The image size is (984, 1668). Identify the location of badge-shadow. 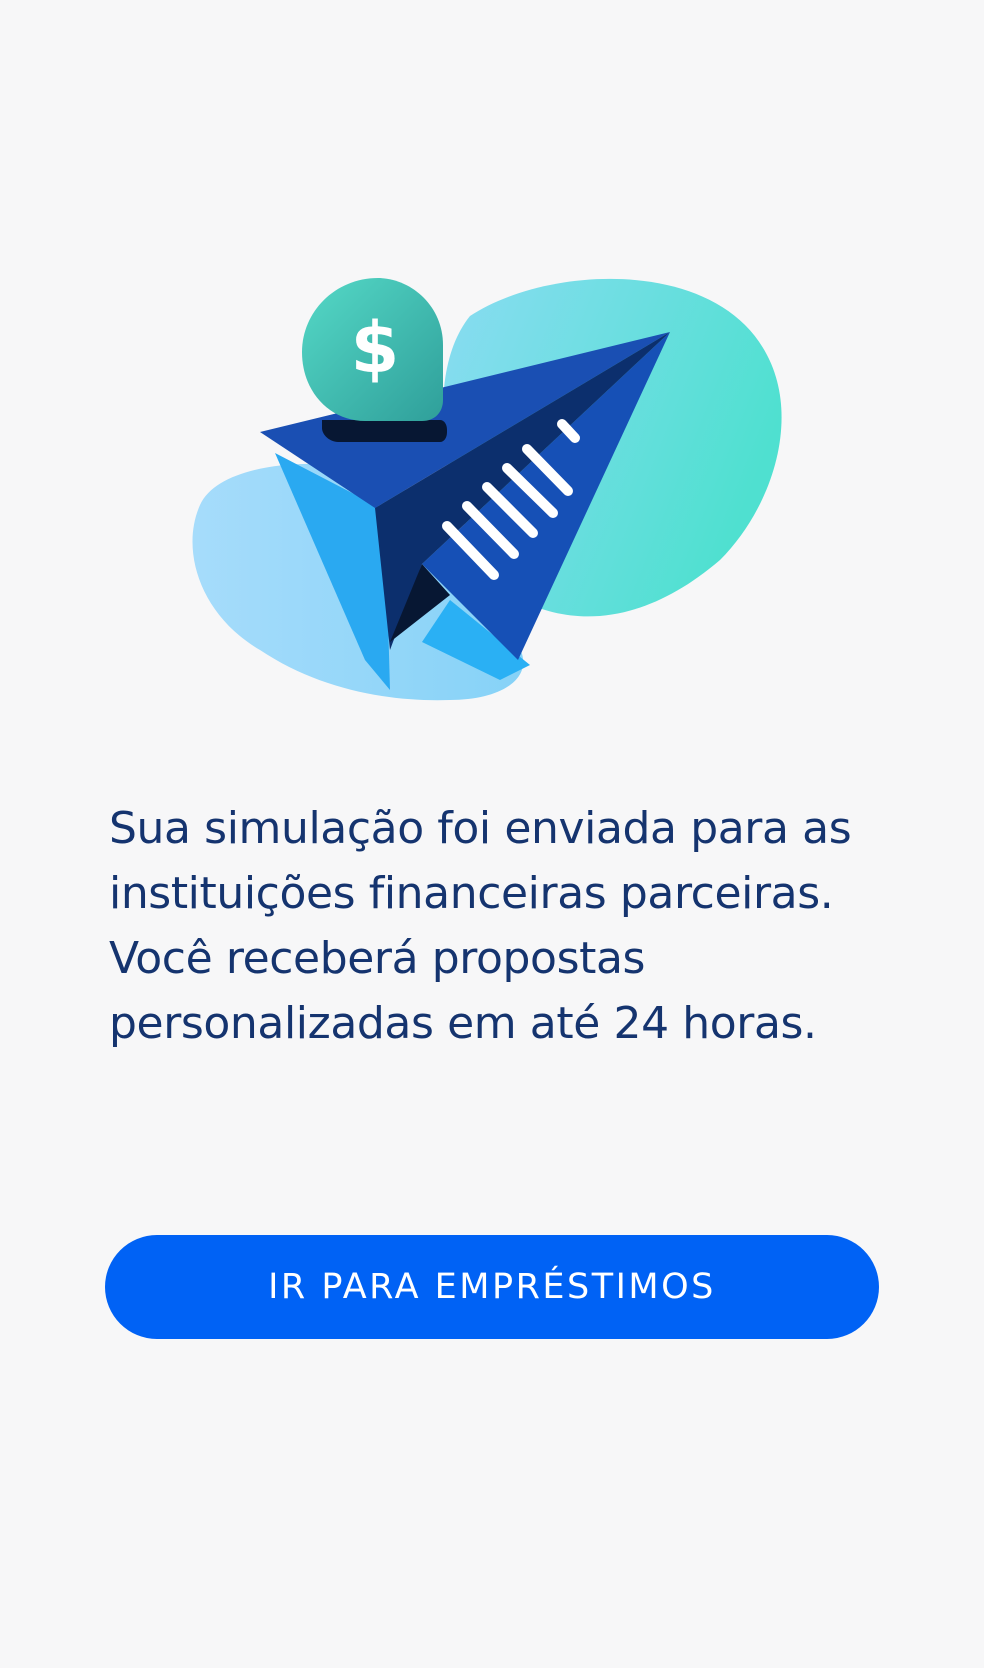
(384, 431).